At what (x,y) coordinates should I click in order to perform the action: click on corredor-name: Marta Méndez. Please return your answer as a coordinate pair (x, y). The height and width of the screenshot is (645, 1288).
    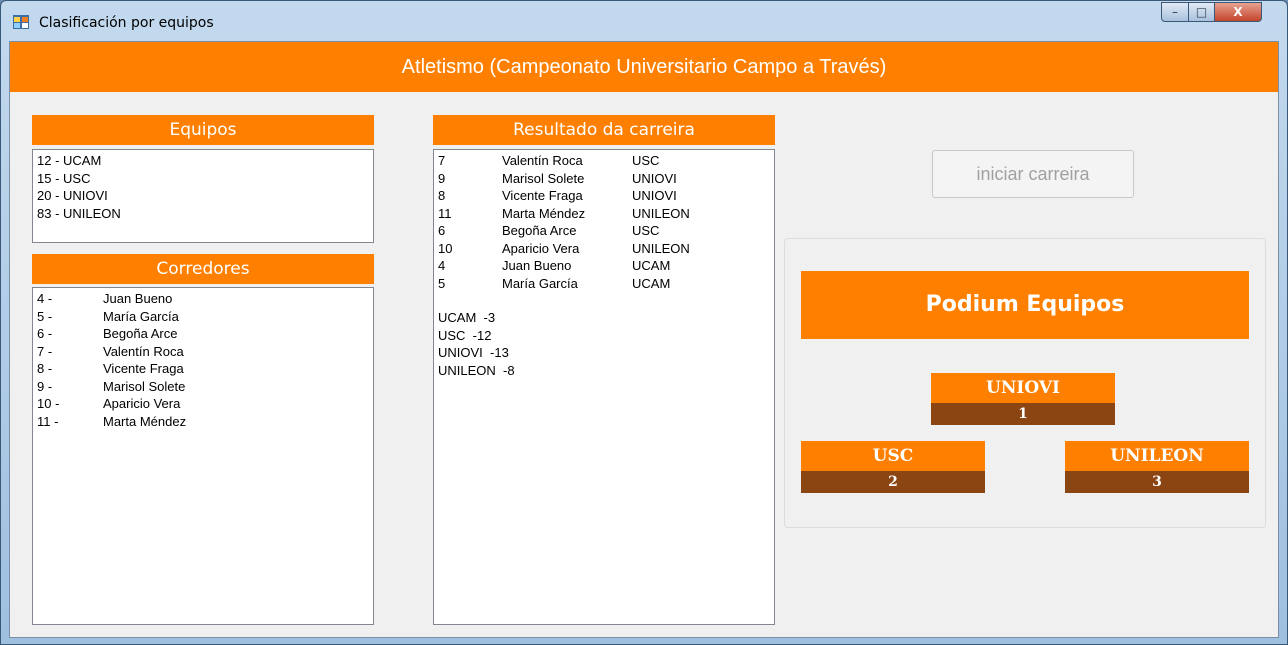
    Looking at the image, I should click on (145, 421).